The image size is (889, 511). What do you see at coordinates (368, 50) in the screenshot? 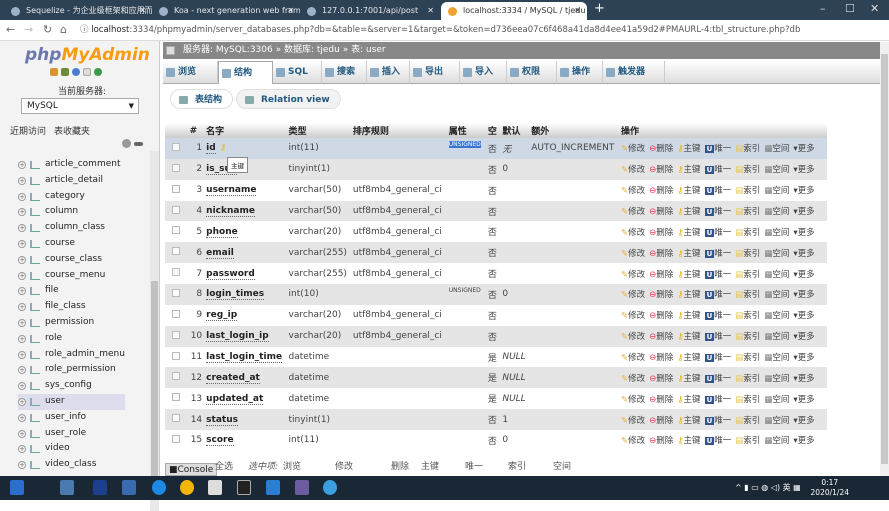
I see `breadcrumb-table: 表: user` at bounding box center [368, 50].